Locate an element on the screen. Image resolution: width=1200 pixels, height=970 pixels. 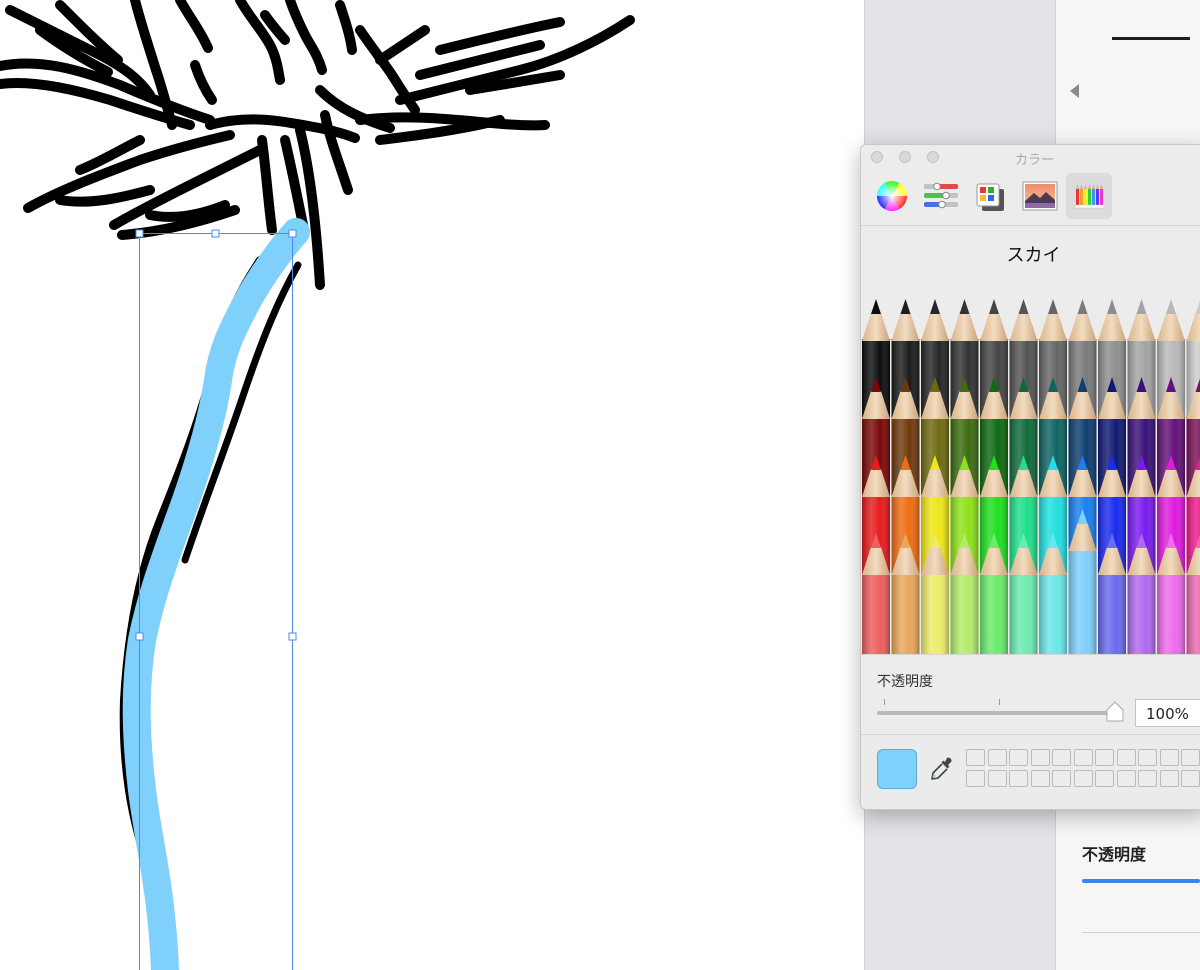
pencil-grid is located at coordinates (1030, 475).